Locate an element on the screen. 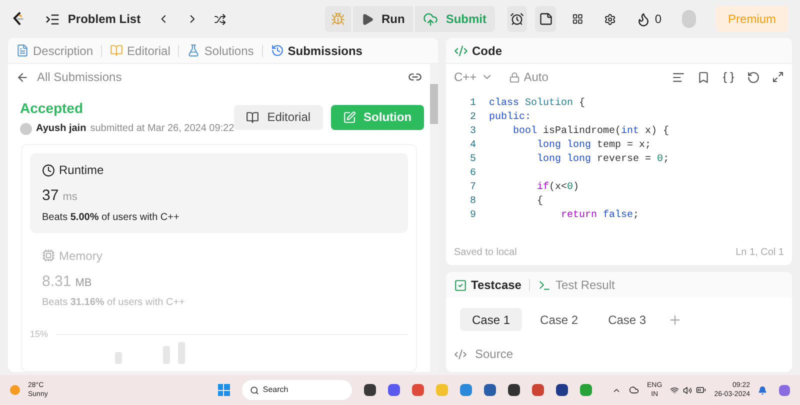  shuffle-icon is located at coordinates (220, 19).